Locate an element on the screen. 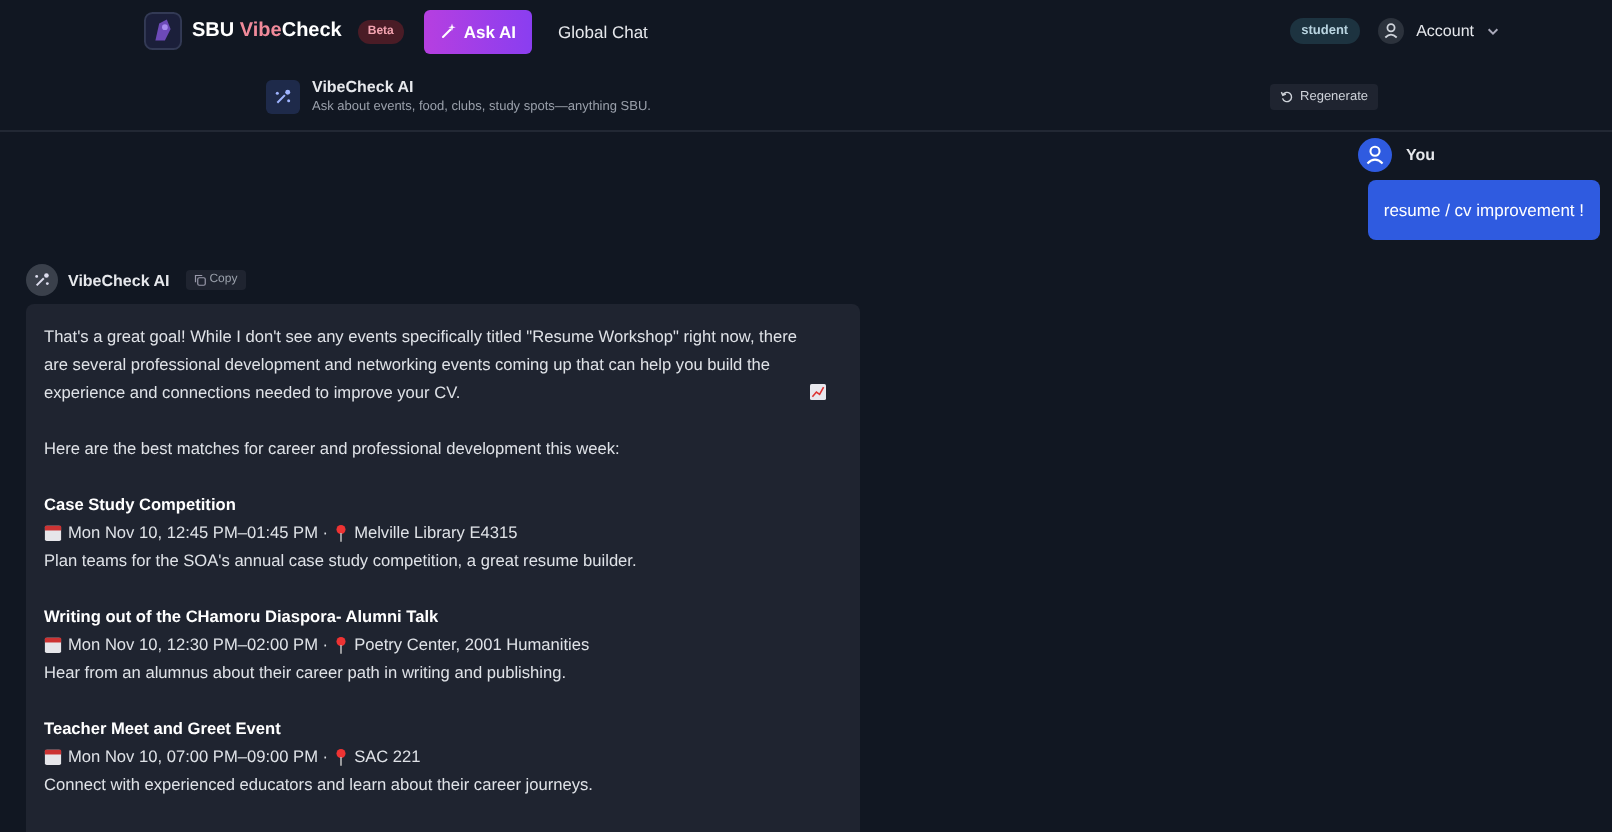 The height and width of the screenshot is (832, 1612). logo-icon is located at coordinates (163, 31).